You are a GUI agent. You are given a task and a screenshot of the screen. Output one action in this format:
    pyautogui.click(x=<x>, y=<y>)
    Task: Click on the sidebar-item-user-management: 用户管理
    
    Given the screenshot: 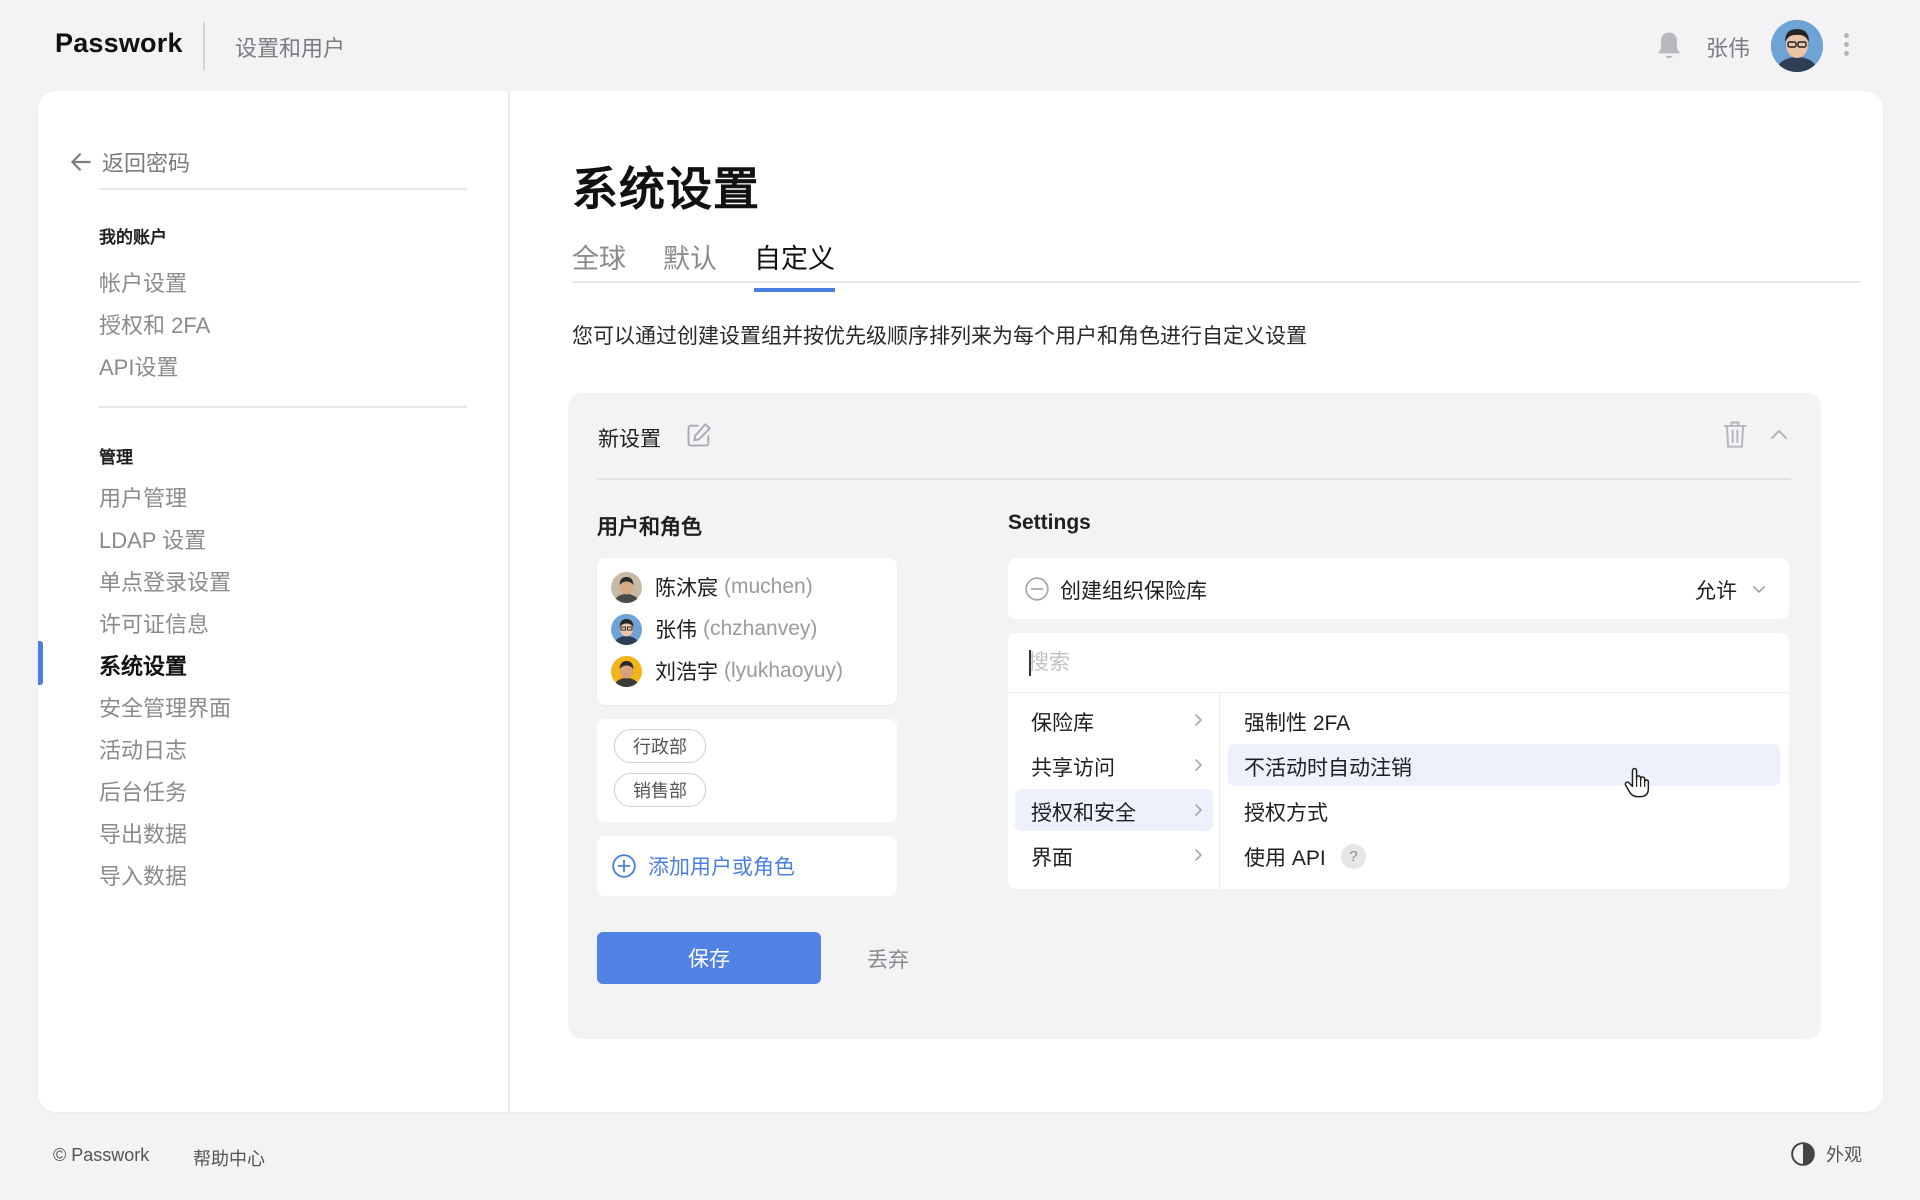 What is the action you would take?
    pyautogui.click(x=143, y=497)
    